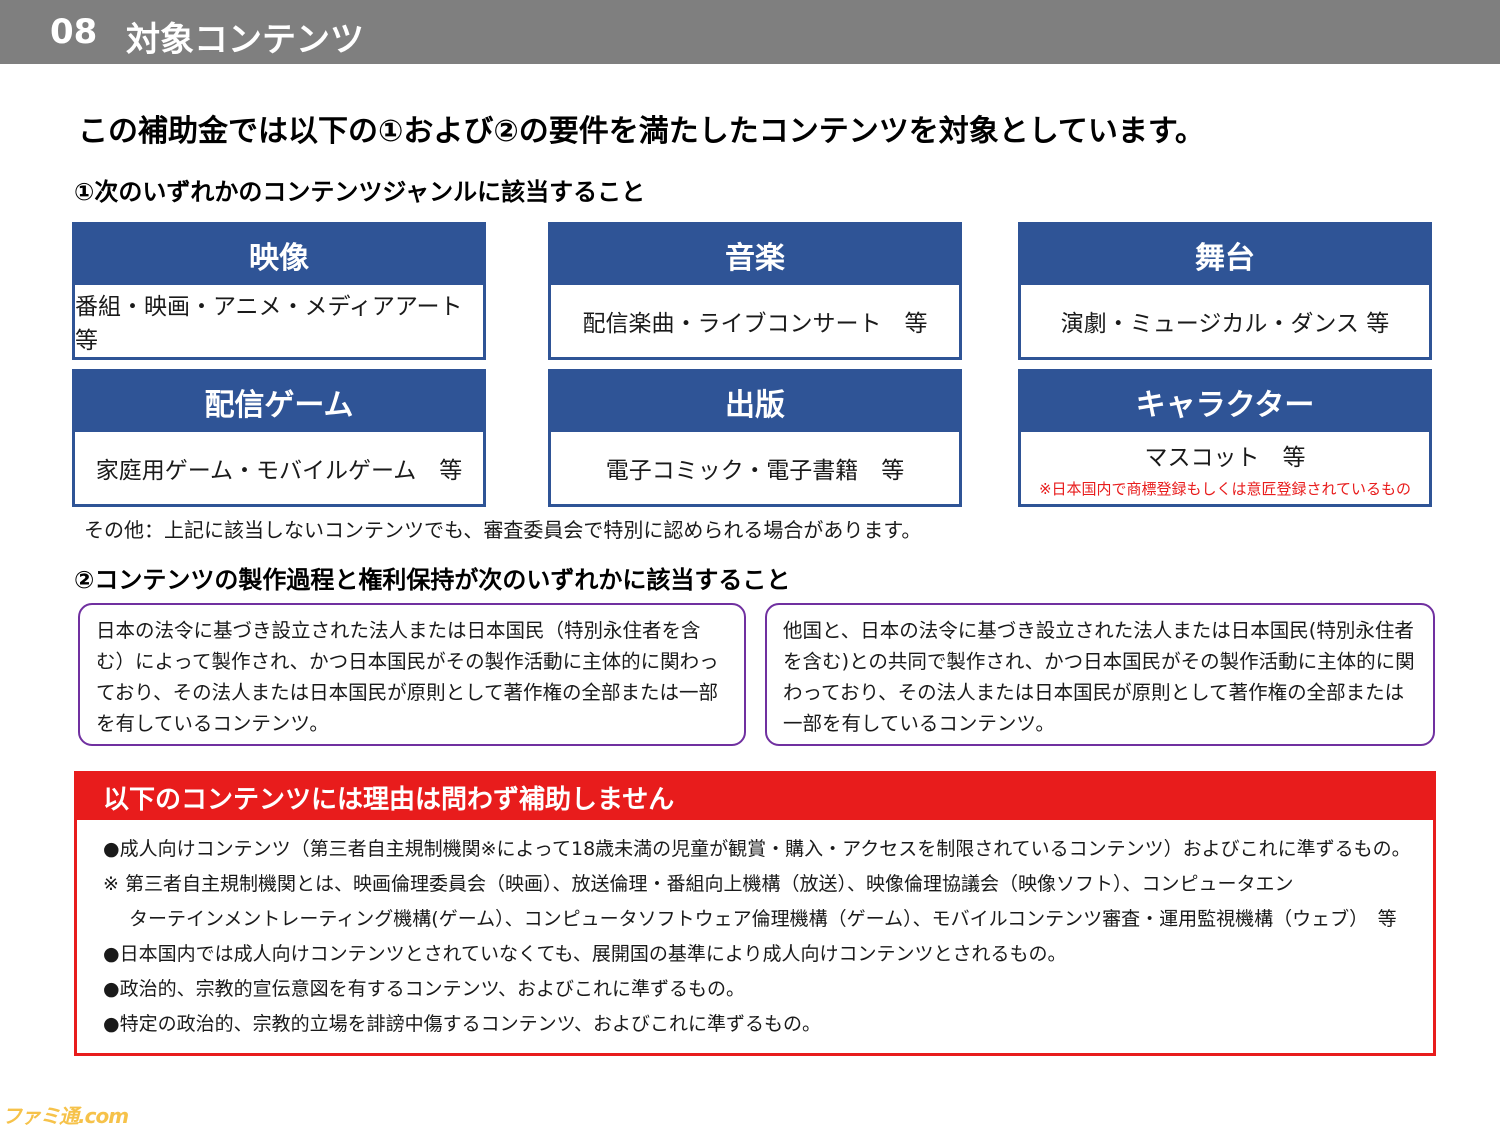  I want to click on trademark-note: ※日本国内で商標登録もしくは意匠登録されているもの, so click(1225, 488).